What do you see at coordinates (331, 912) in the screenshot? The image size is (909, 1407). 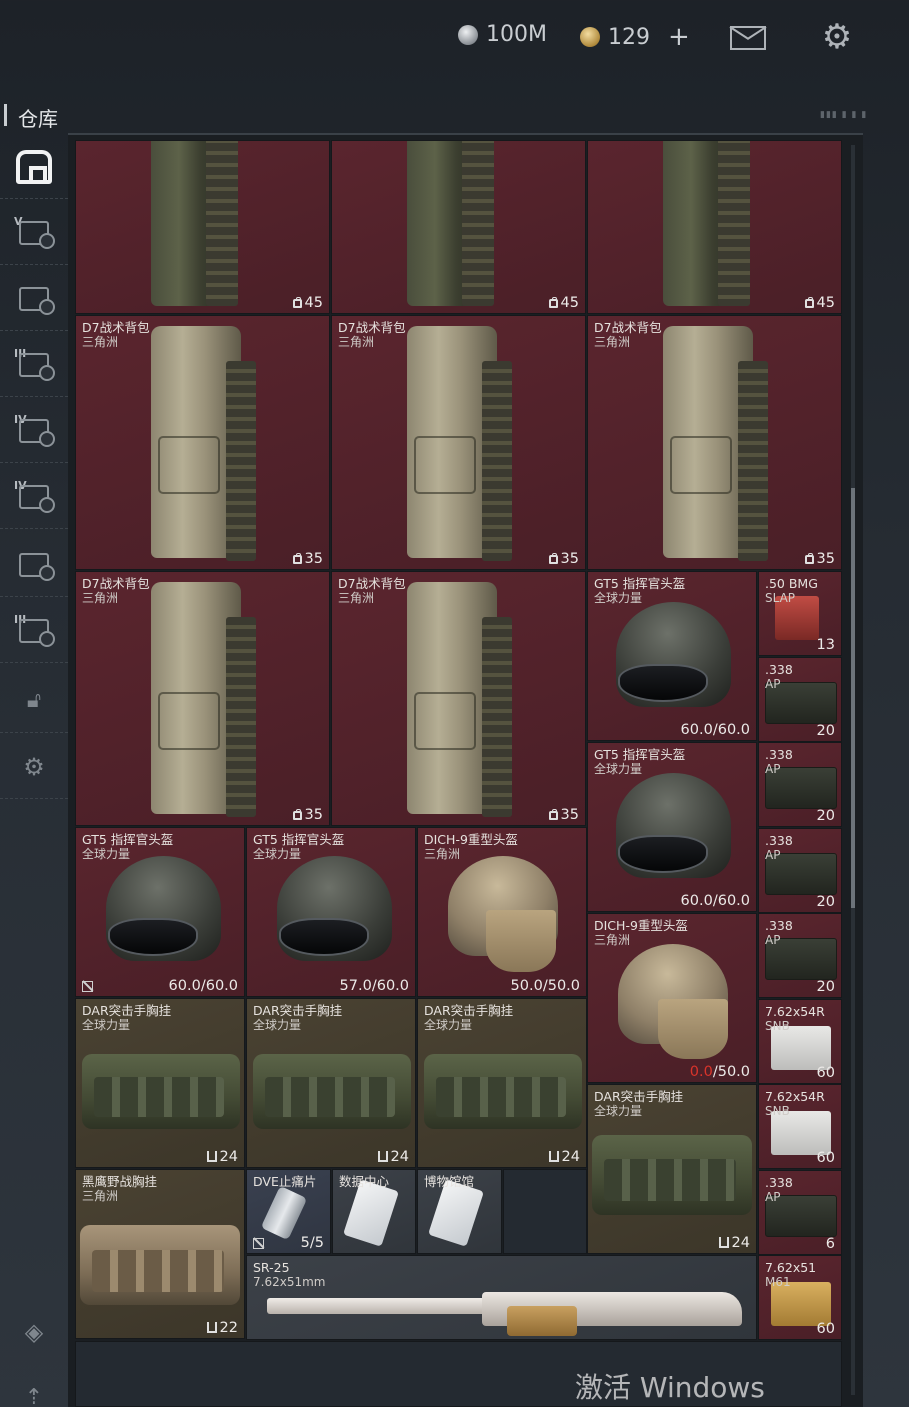 I see `inventory-item-gt5-helmet: GT5 指挥官头盔 全球力量 57.0/60.0` at bounding box center [331, 912].